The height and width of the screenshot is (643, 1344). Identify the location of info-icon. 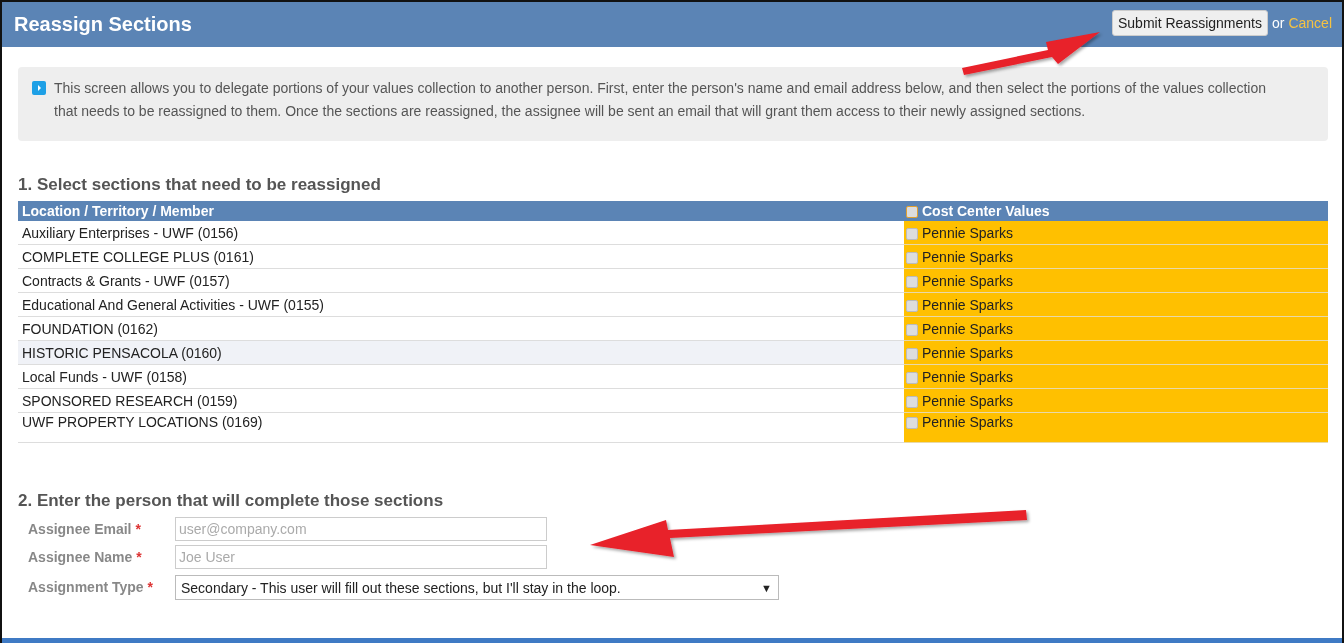
(39, 88).